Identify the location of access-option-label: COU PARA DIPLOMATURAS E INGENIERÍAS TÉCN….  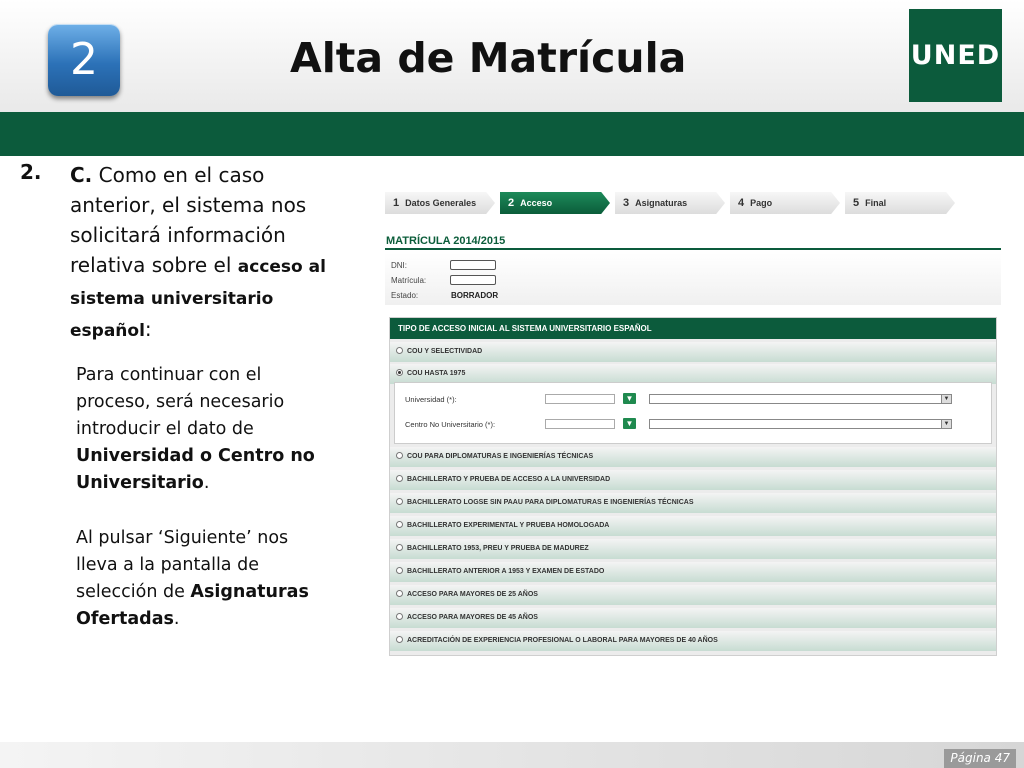
(500, 456).